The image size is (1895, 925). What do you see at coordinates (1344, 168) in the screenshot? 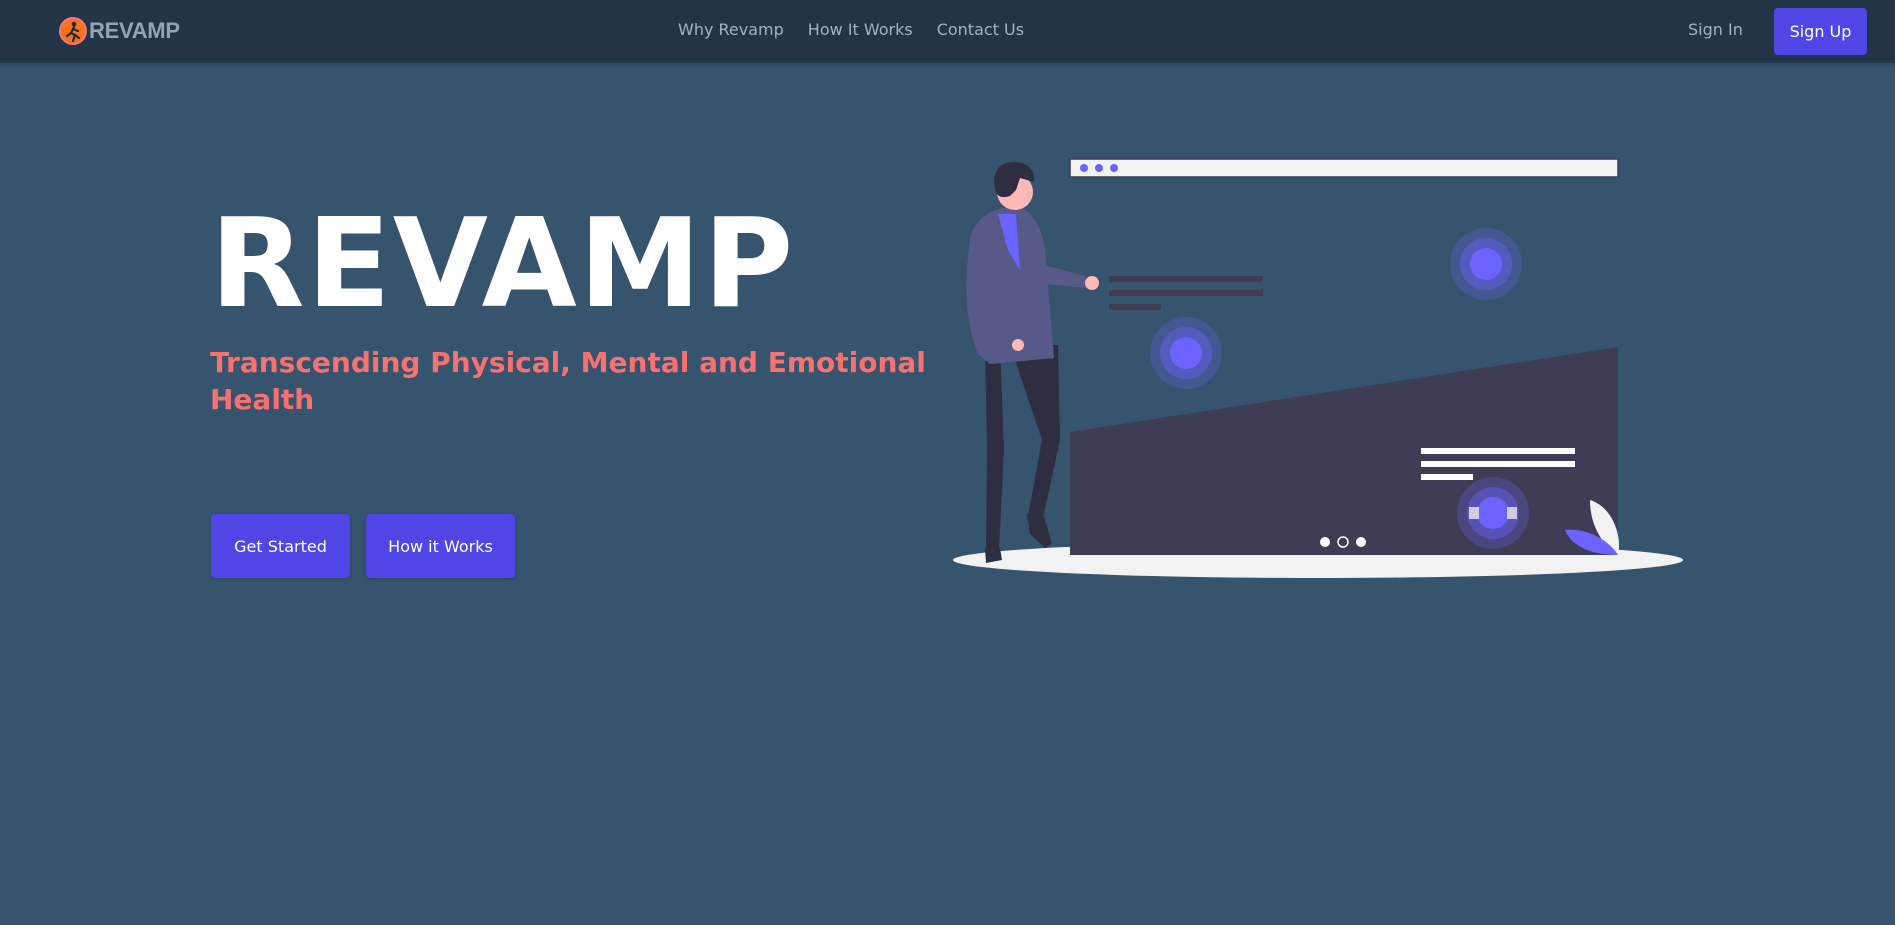
I see `browser-bar` at bounding box center [1344, 168].